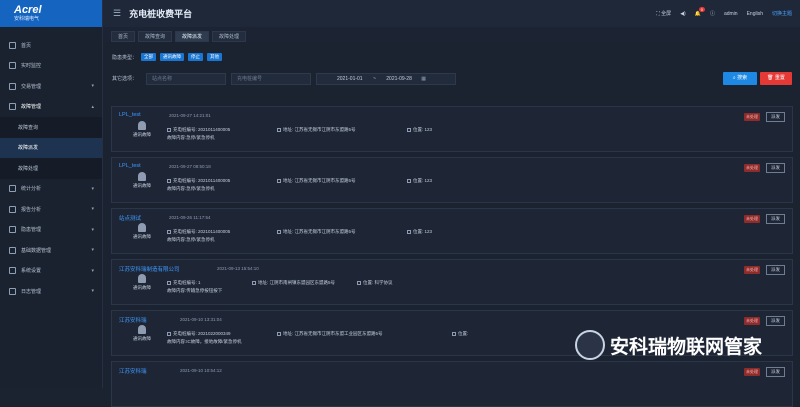  Describe the element at coordinates (12, 230) in the screenshot. I see `hazard-icon` at that location.